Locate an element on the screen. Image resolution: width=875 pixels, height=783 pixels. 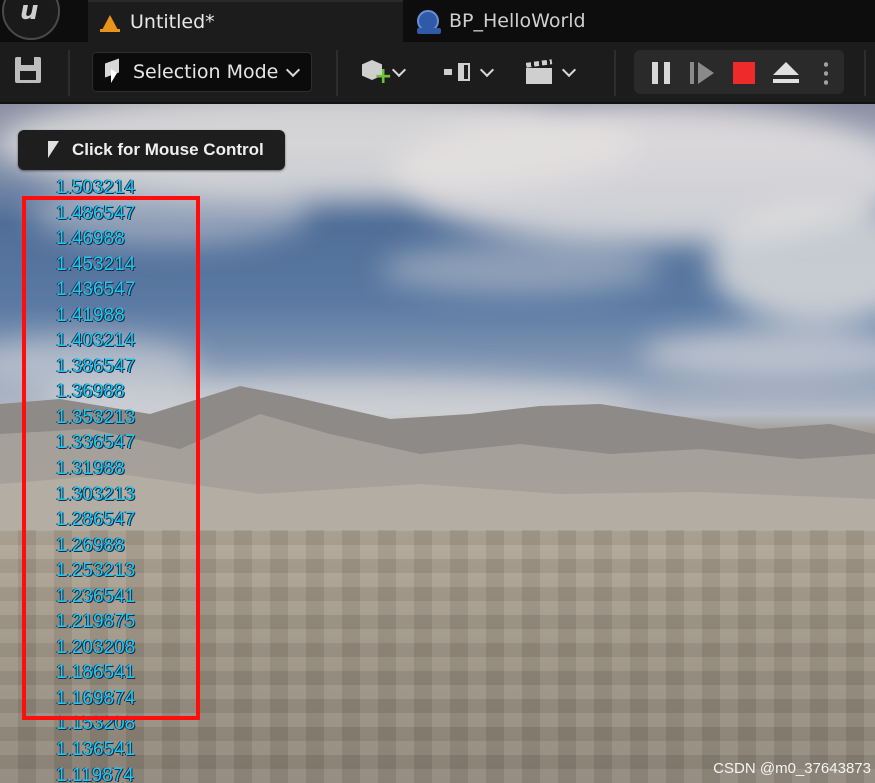
tab-bp-helloworld: BP_HelloWorld is located at coordinates (553, 21).